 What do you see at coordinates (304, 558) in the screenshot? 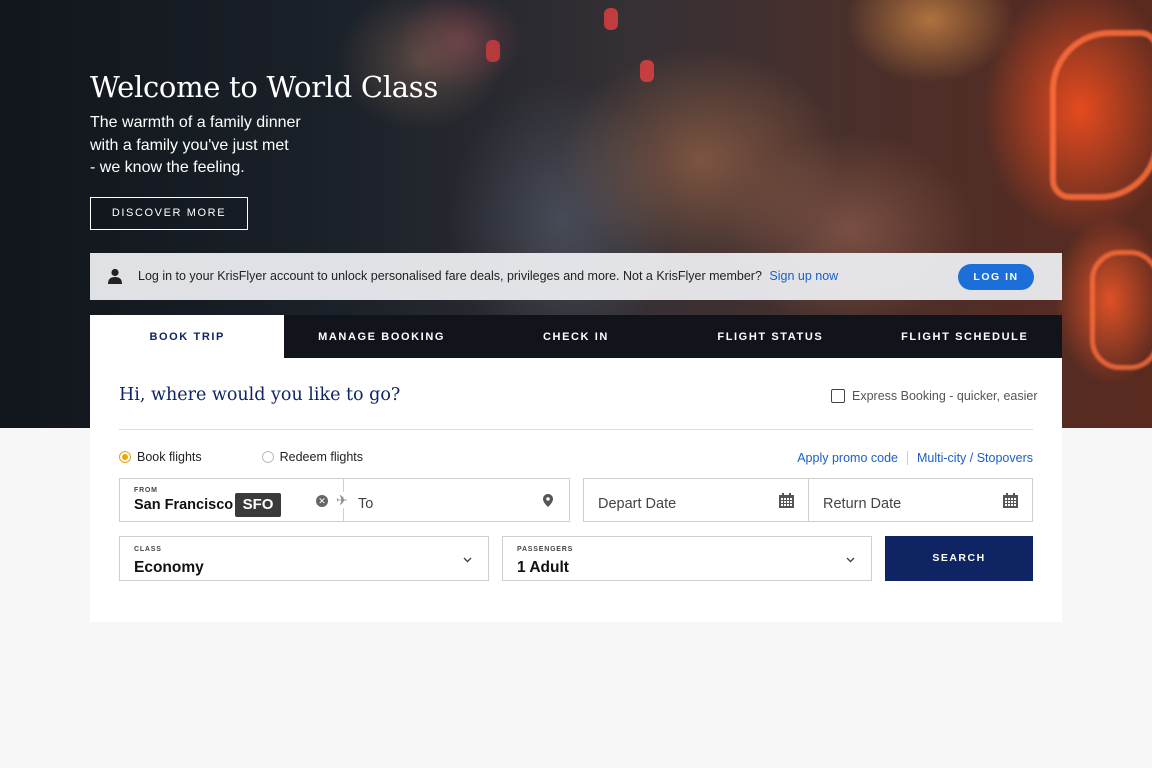
I see `class-select: CLASS Economy` at bounding box center [304, 558].